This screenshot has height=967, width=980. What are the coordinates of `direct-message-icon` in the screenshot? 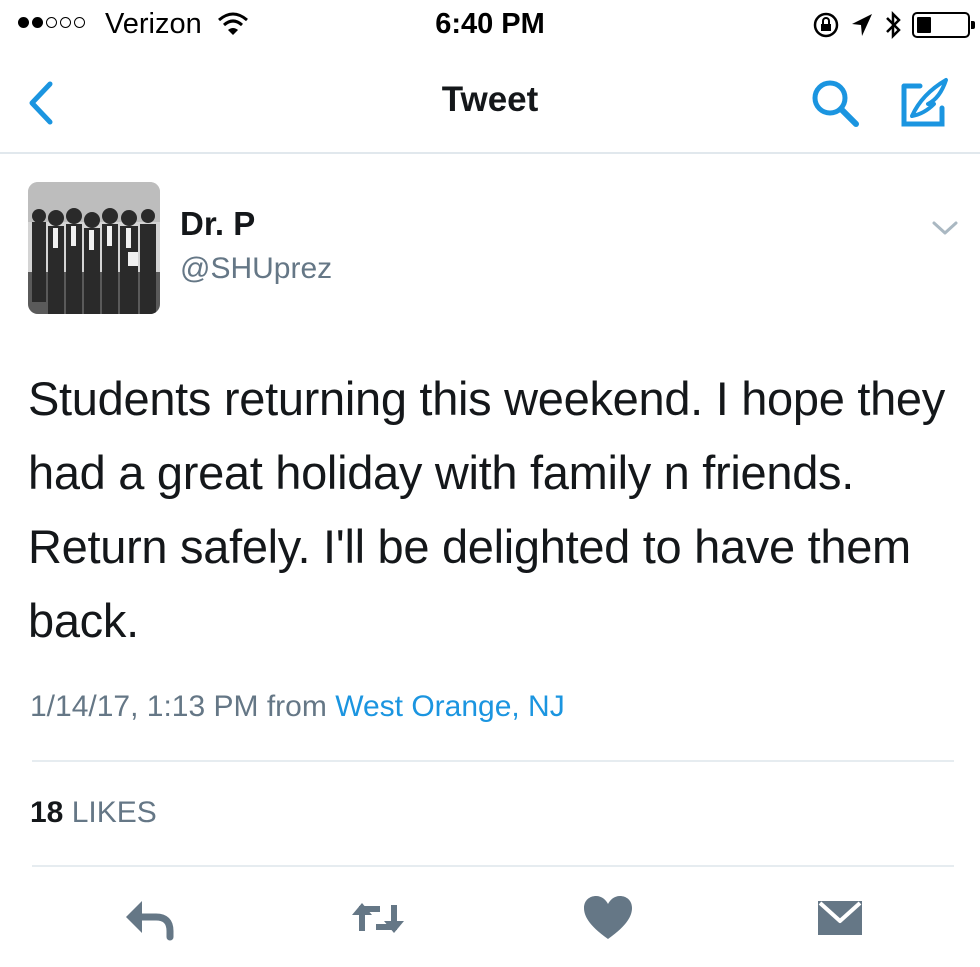 It's located at (840, 918).